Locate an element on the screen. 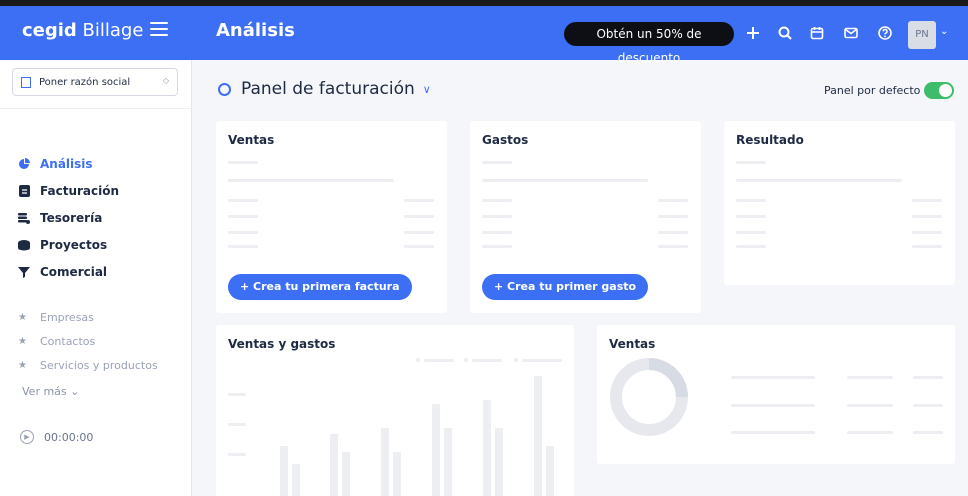 This screenshot has width=968, height=496. create-invoice-button: + Crea tu primera factura is located at coordinates (320, 287).